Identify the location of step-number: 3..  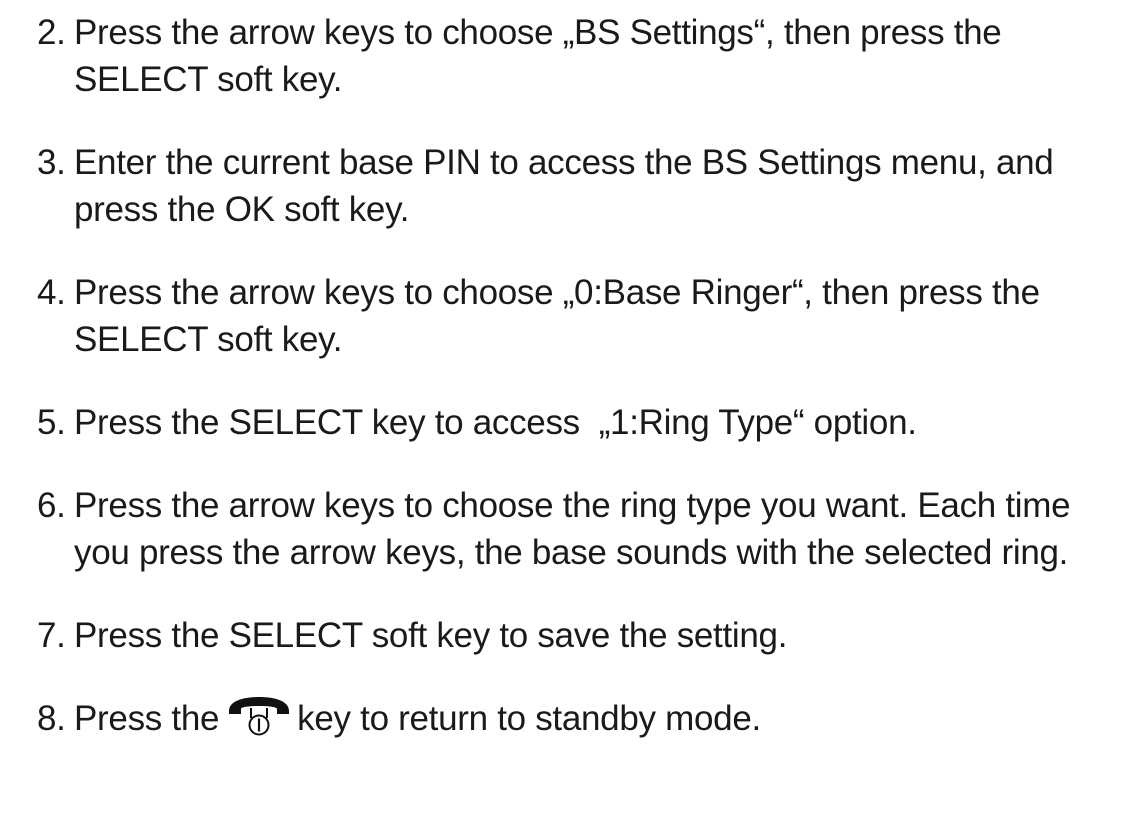
(51, 162).